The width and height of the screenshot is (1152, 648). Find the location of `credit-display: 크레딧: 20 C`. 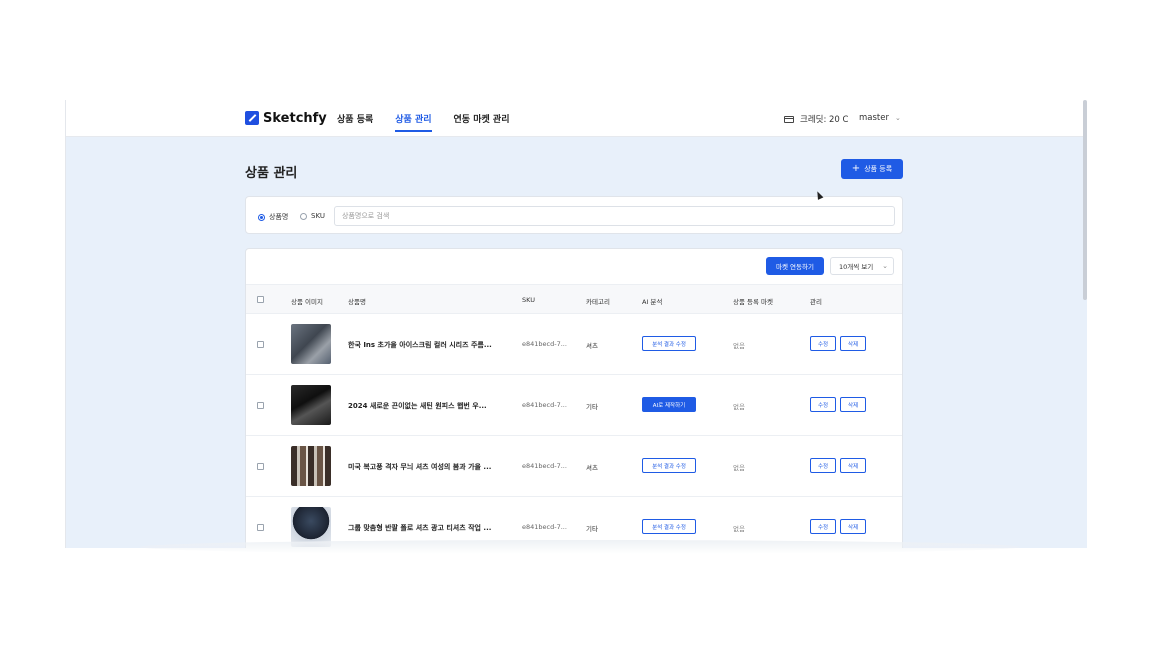

credit-display: 크레딧: 20 C is located at coordinates (816, 119).